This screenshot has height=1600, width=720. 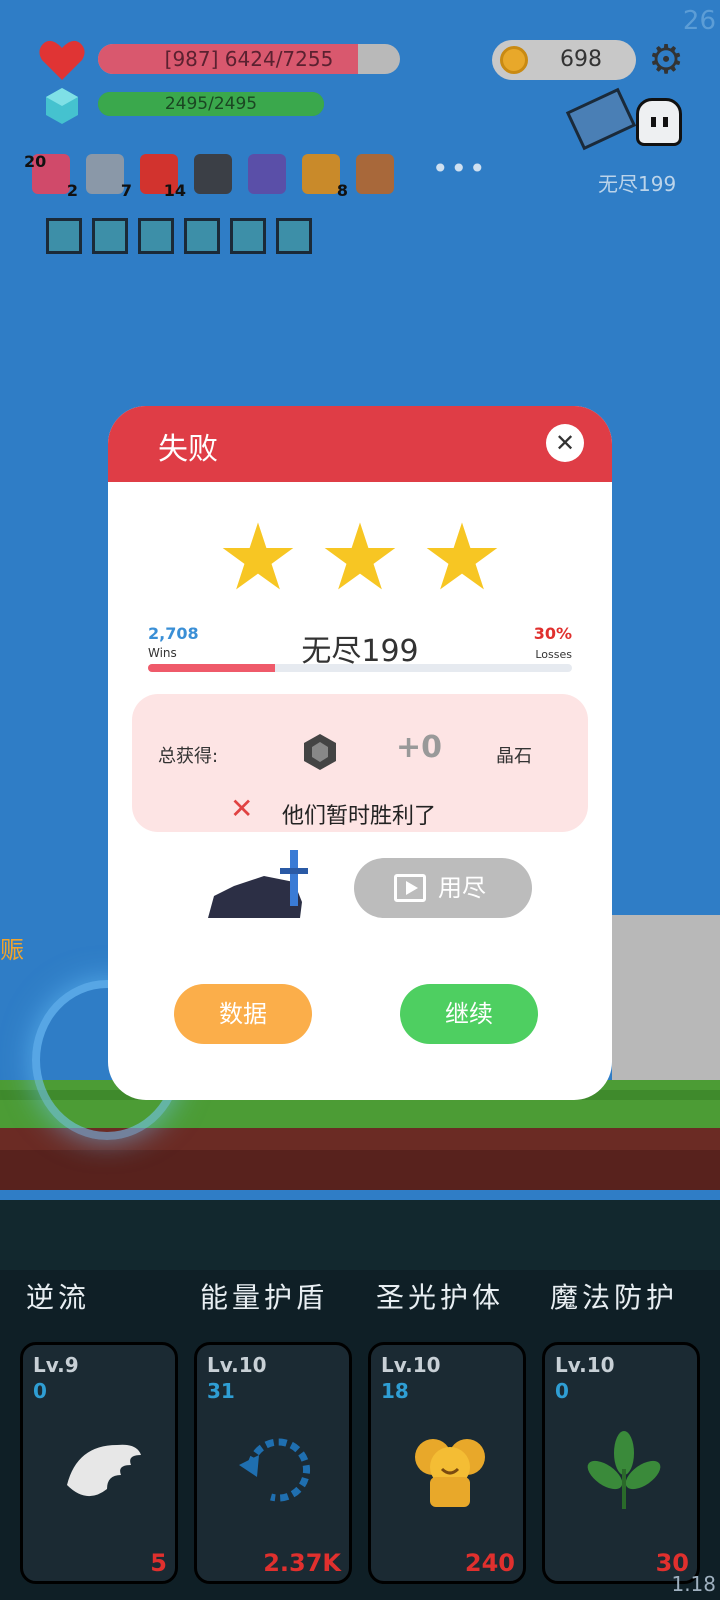 I want to click on losses-label: Losses, so click(x=553, y=654).